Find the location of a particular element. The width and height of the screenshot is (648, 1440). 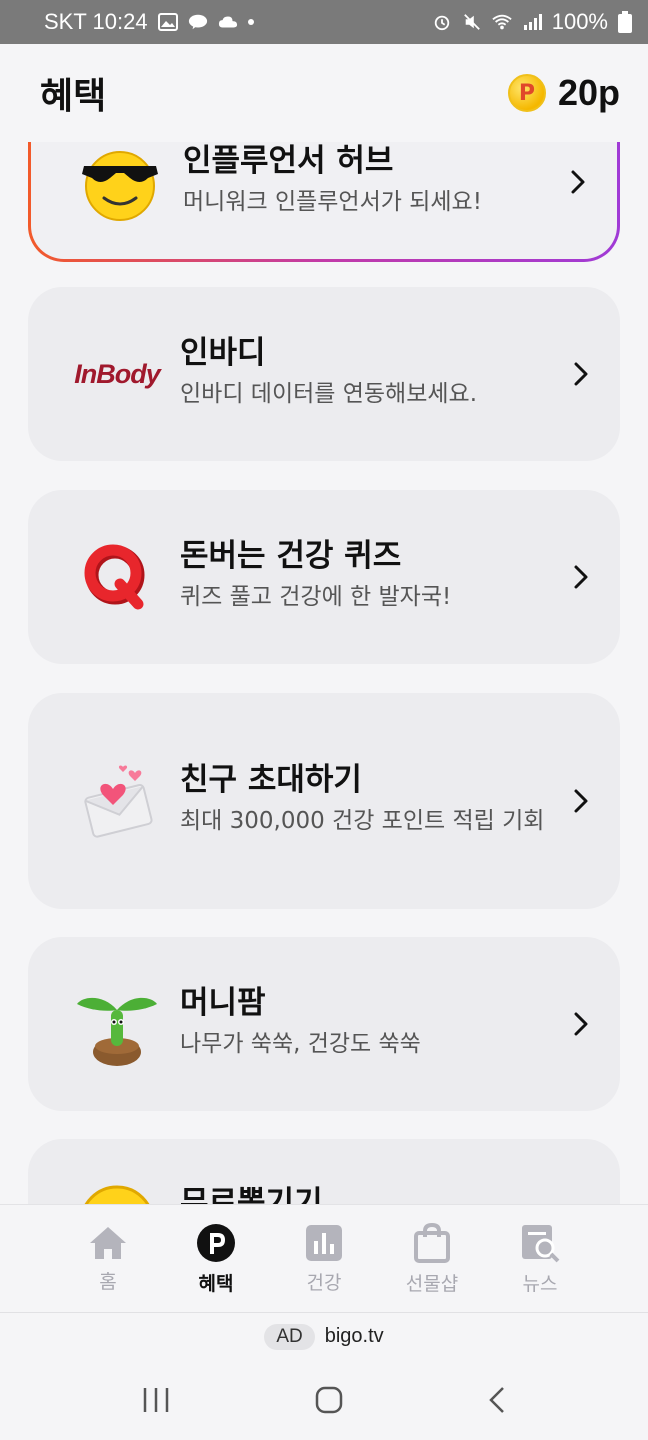

coin-letter: P is located at coordinates (527, 93).